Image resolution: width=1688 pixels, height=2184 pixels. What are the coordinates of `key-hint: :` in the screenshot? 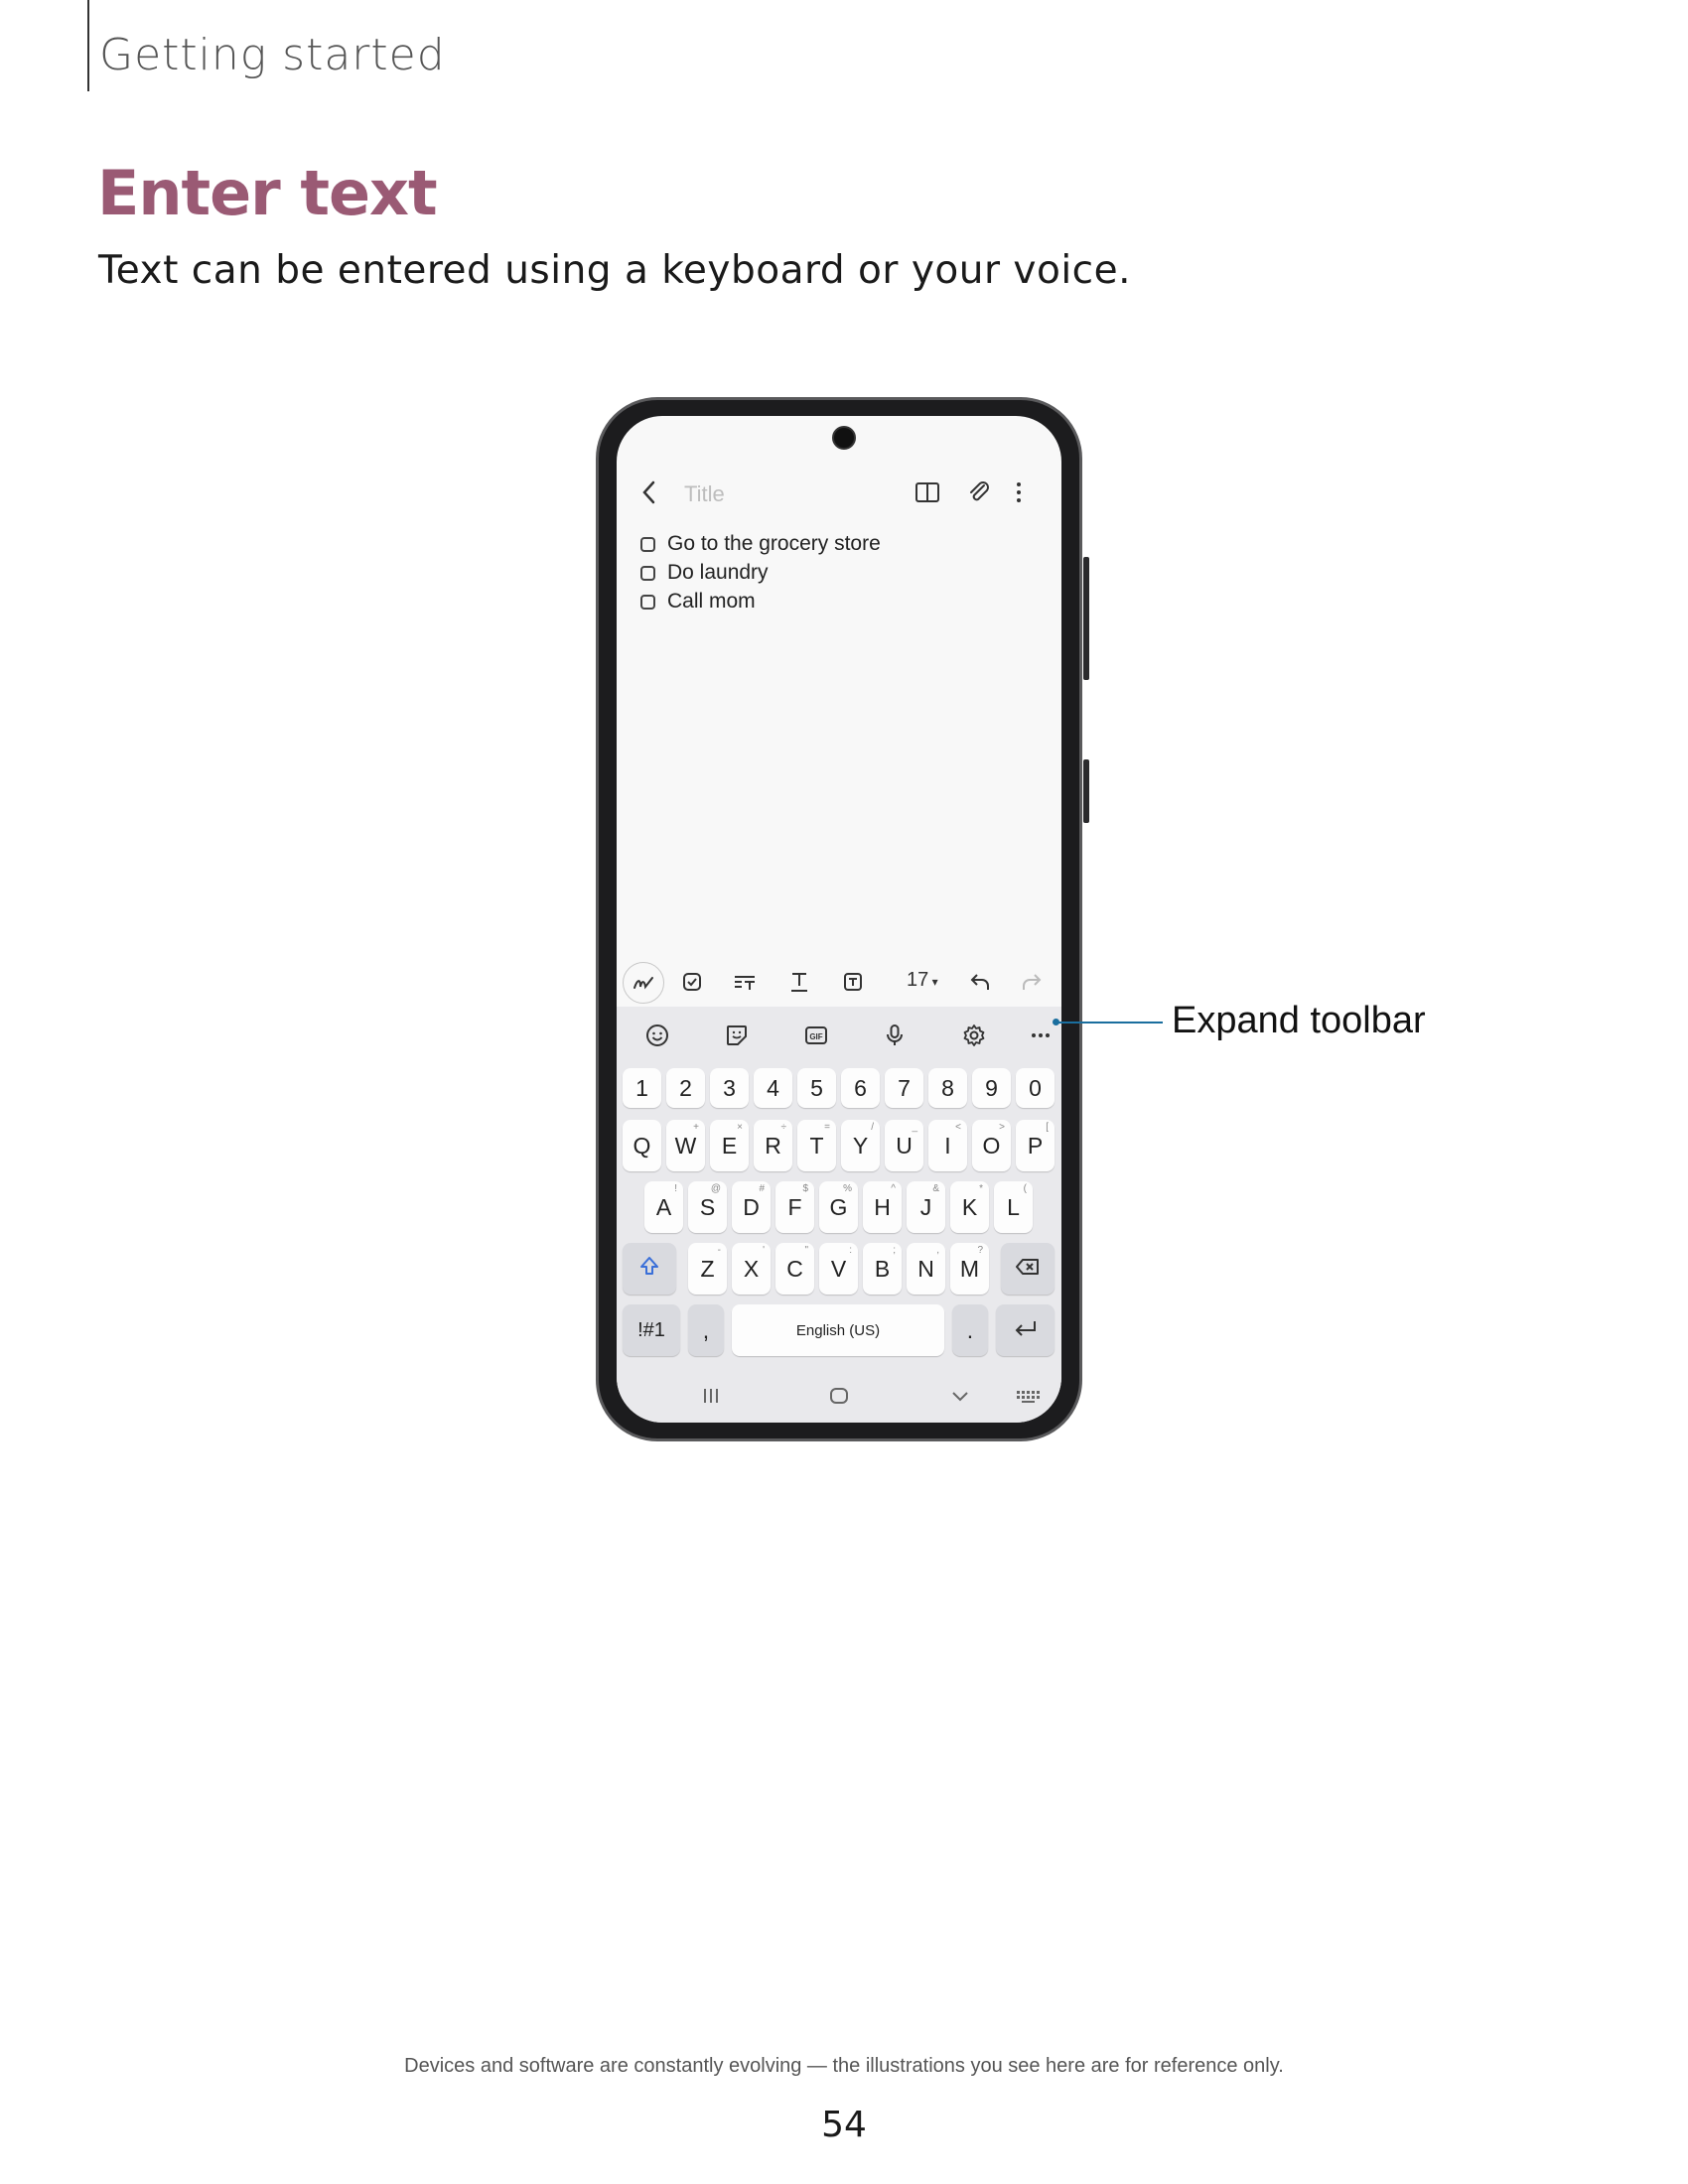 It's located at (850, 1250).